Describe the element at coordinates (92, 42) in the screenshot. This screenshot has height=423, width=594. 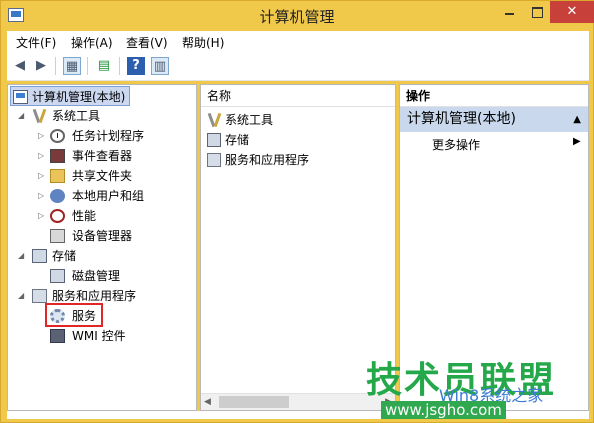
I see `menu-action: 操作(A)` at that location.